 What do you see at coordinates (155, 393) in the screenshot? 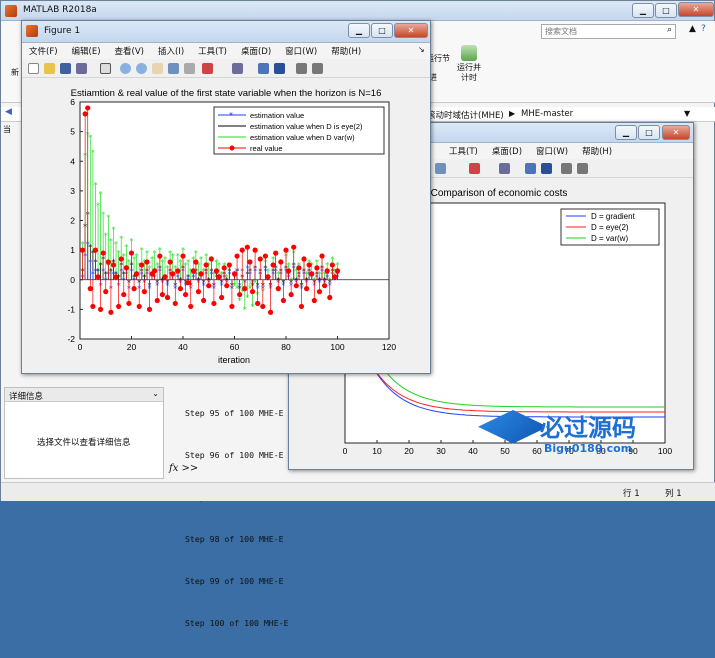
I see `chevron-down-icon: ⌄` at bounding box center [155, 393].